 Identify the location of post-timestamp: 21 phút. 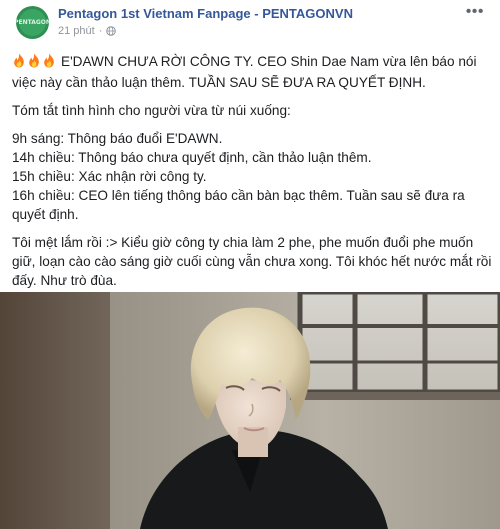
(76, 31).